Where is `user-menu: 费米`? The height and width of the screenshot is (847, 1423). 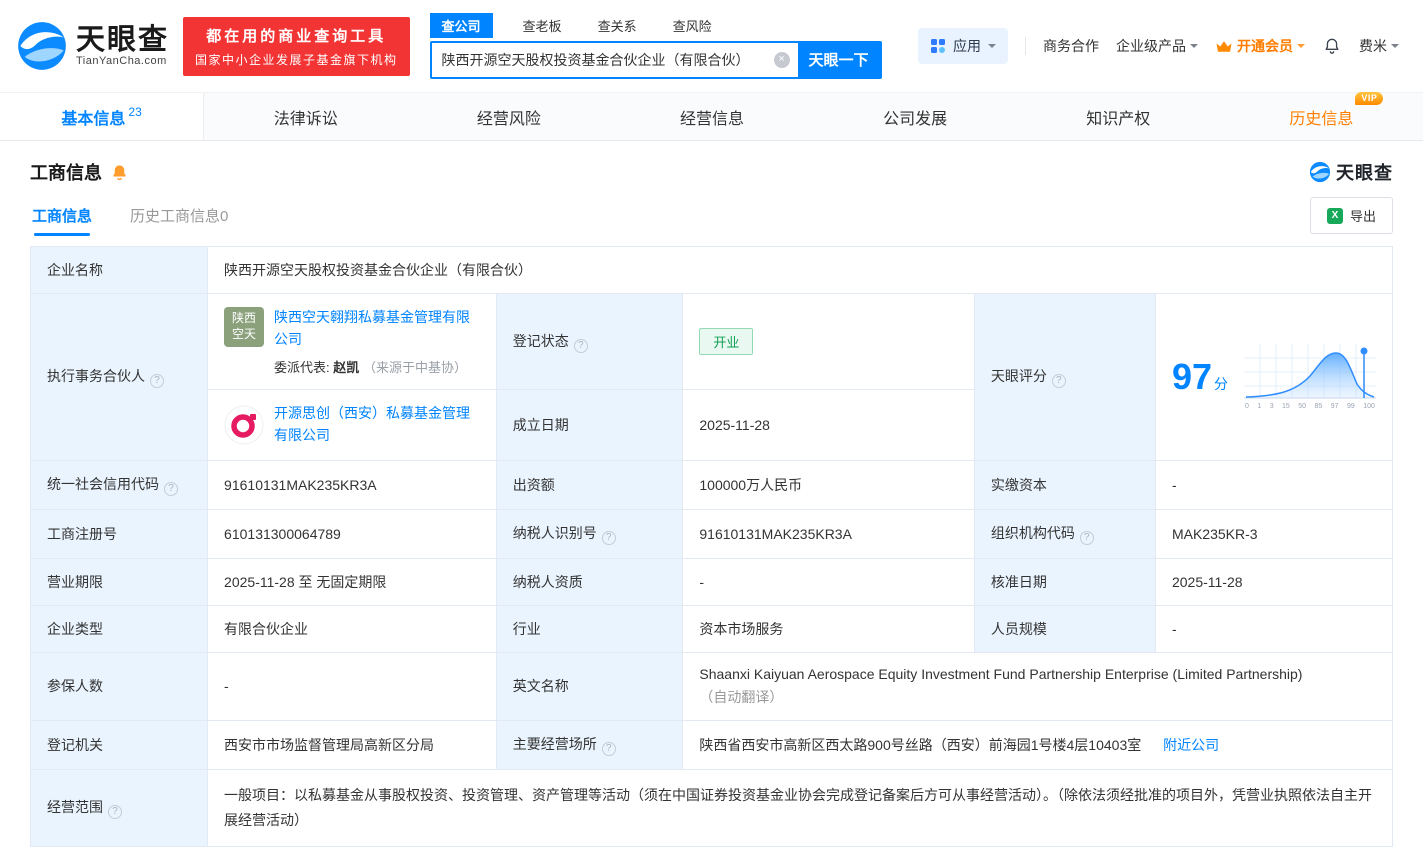 user-menu: 费米 is located at coordinates (1379, 46).